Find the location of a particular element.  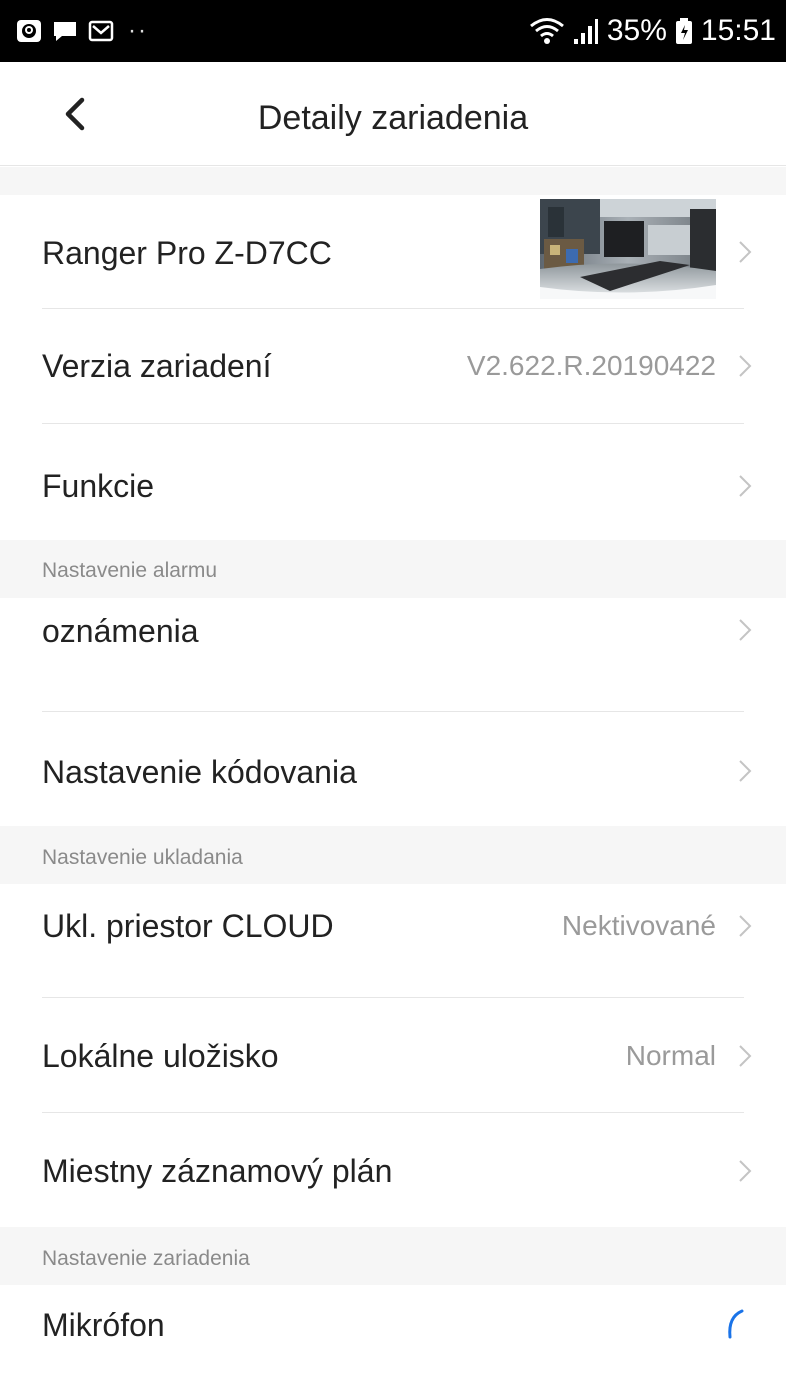

features-label: Funkcie is located at coordinates (98, 486).